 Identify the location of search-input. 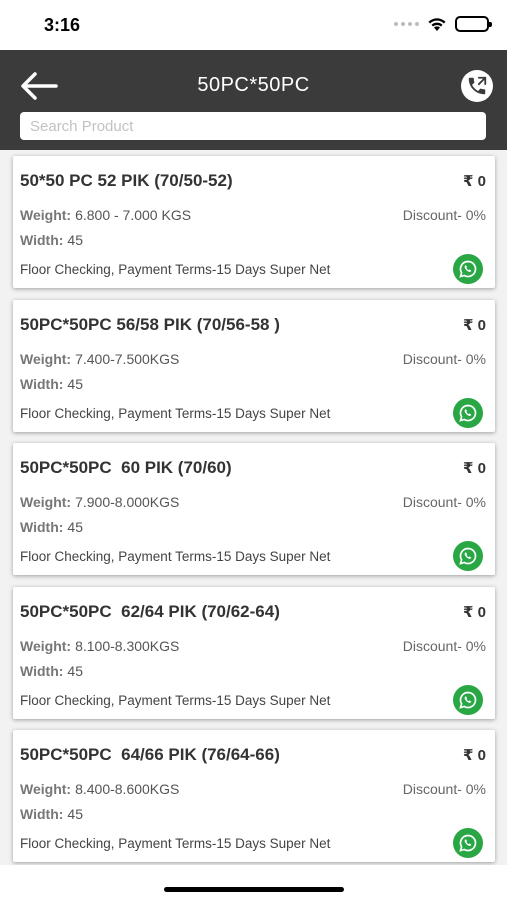
(253, 126).